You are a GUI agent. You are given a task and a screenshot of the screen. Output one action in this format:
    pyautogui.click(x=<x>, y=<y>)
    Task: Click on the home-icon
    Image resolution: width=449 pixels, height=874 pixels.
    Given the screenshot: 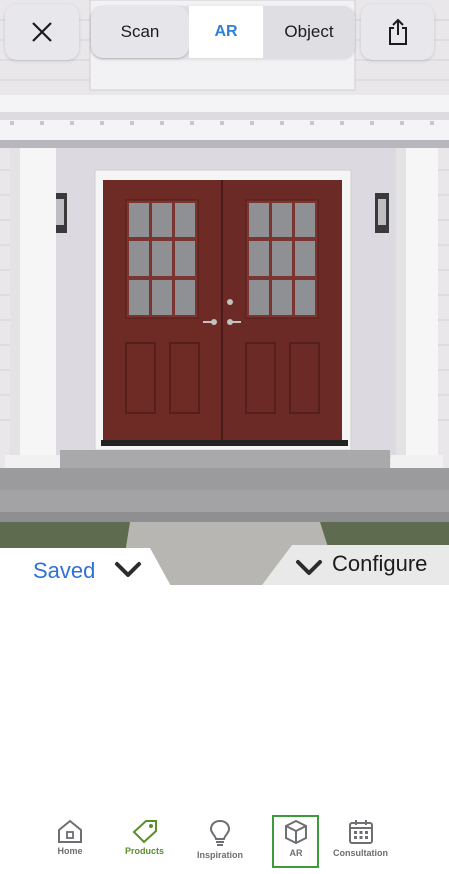 What is the action you would take?
    pyautogui.click(x=70, y=831)
    